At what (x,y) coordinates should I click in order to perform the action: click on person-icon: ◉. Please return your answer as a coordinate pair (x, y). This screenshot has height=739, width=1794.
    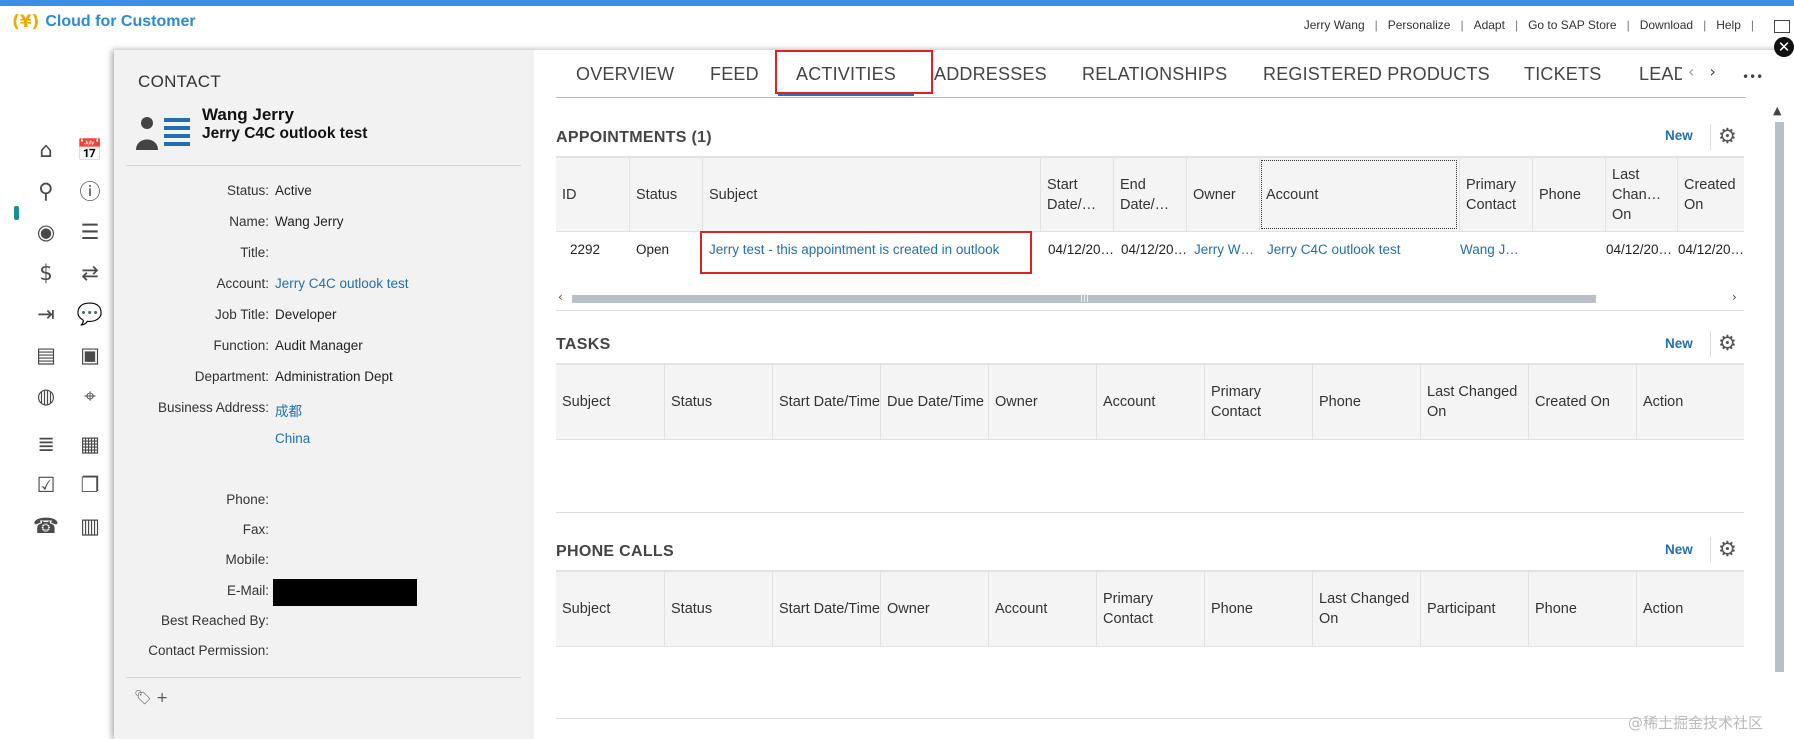
    Looking at the image, I should click on (46, 232).